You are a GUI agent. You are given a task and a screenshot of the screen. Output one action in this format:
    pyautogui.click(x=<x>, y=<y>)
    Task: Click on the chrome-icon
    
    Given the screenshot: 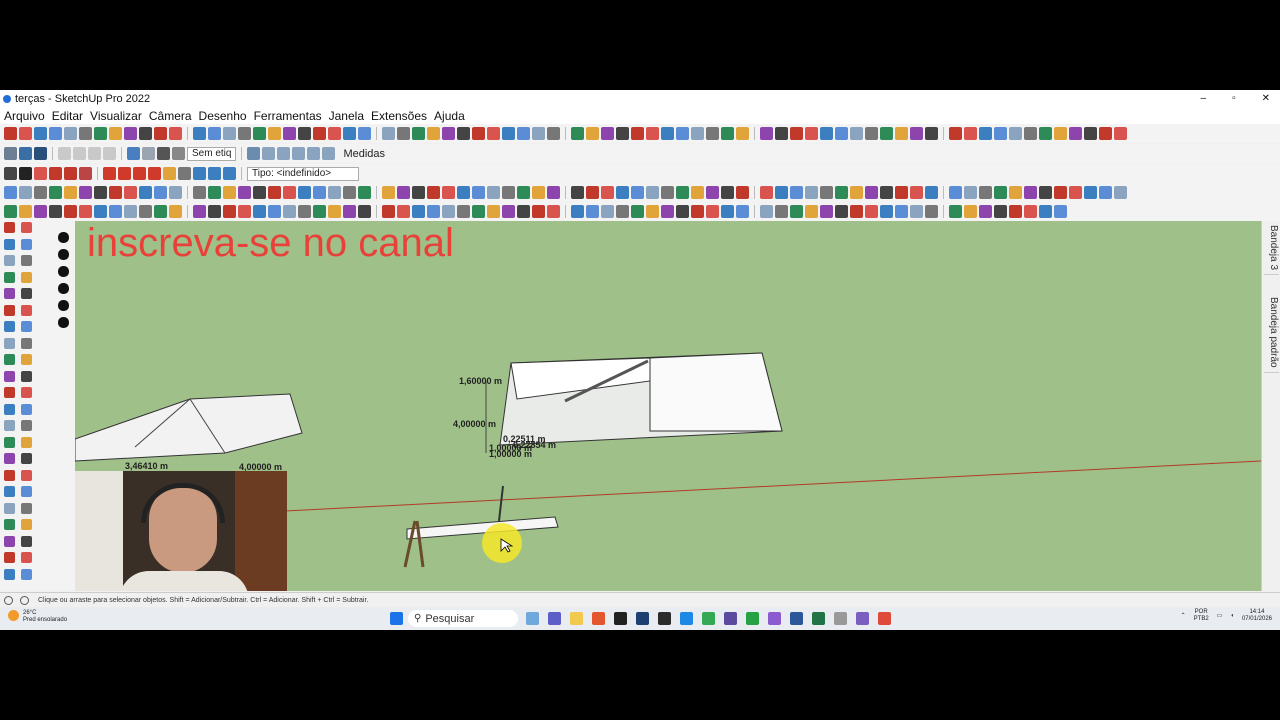 What is the action you would take?
    pyautogui.click(x=708, y=618)
    